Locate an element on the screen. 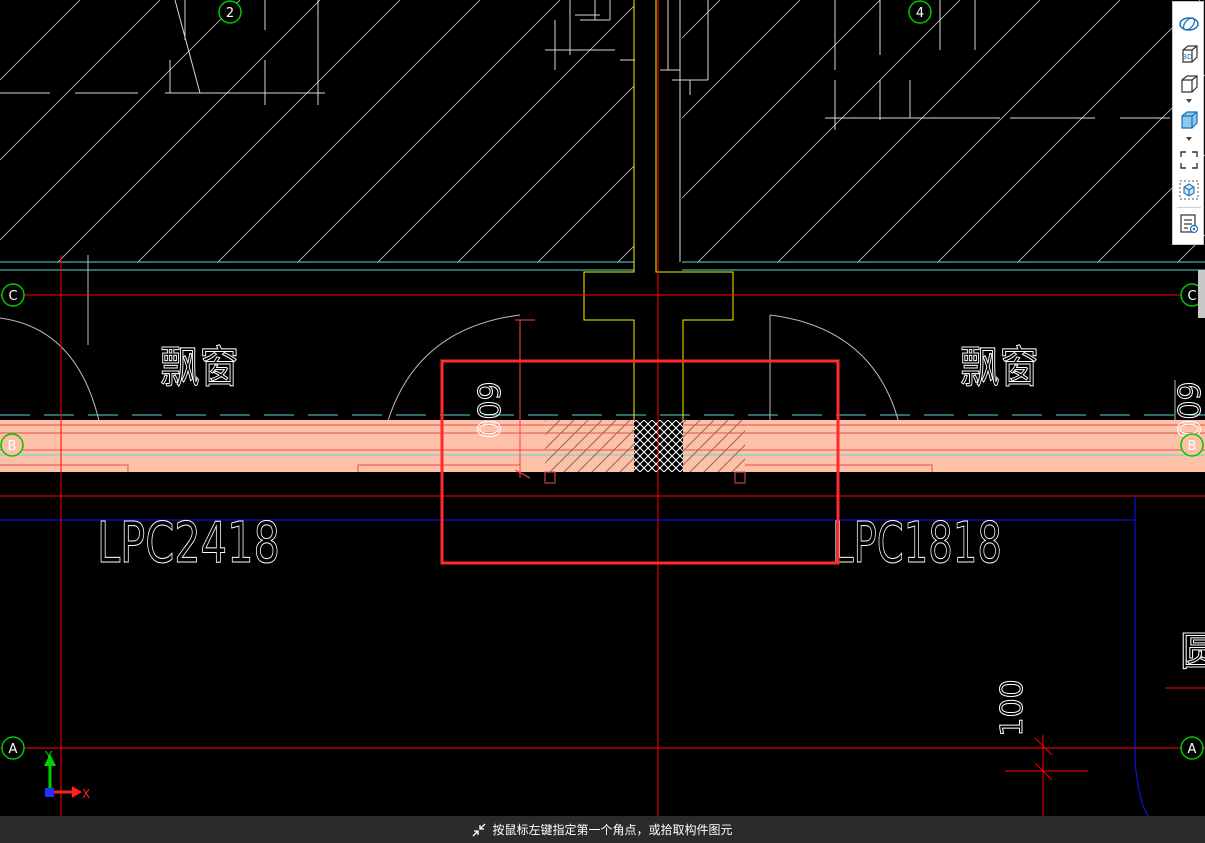 The width and height of the screenshot is (1205, 843). view-toolbar: 3D is located at coordinates (1188, 123).